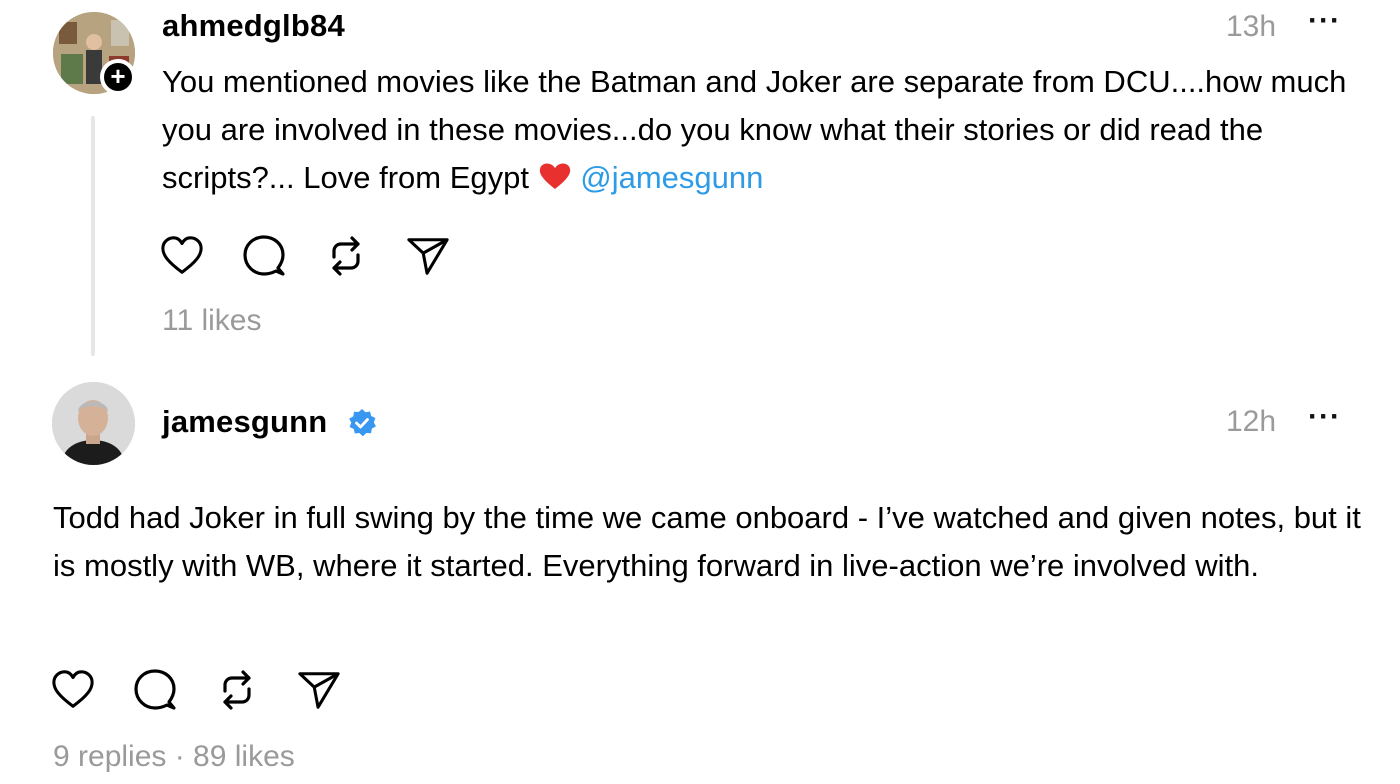 The width and height of the screenshot is (1400, 784). Describe the element at coordinates (118, 77) in the screenshot. I see `follow-plus-badge: +` at that location.